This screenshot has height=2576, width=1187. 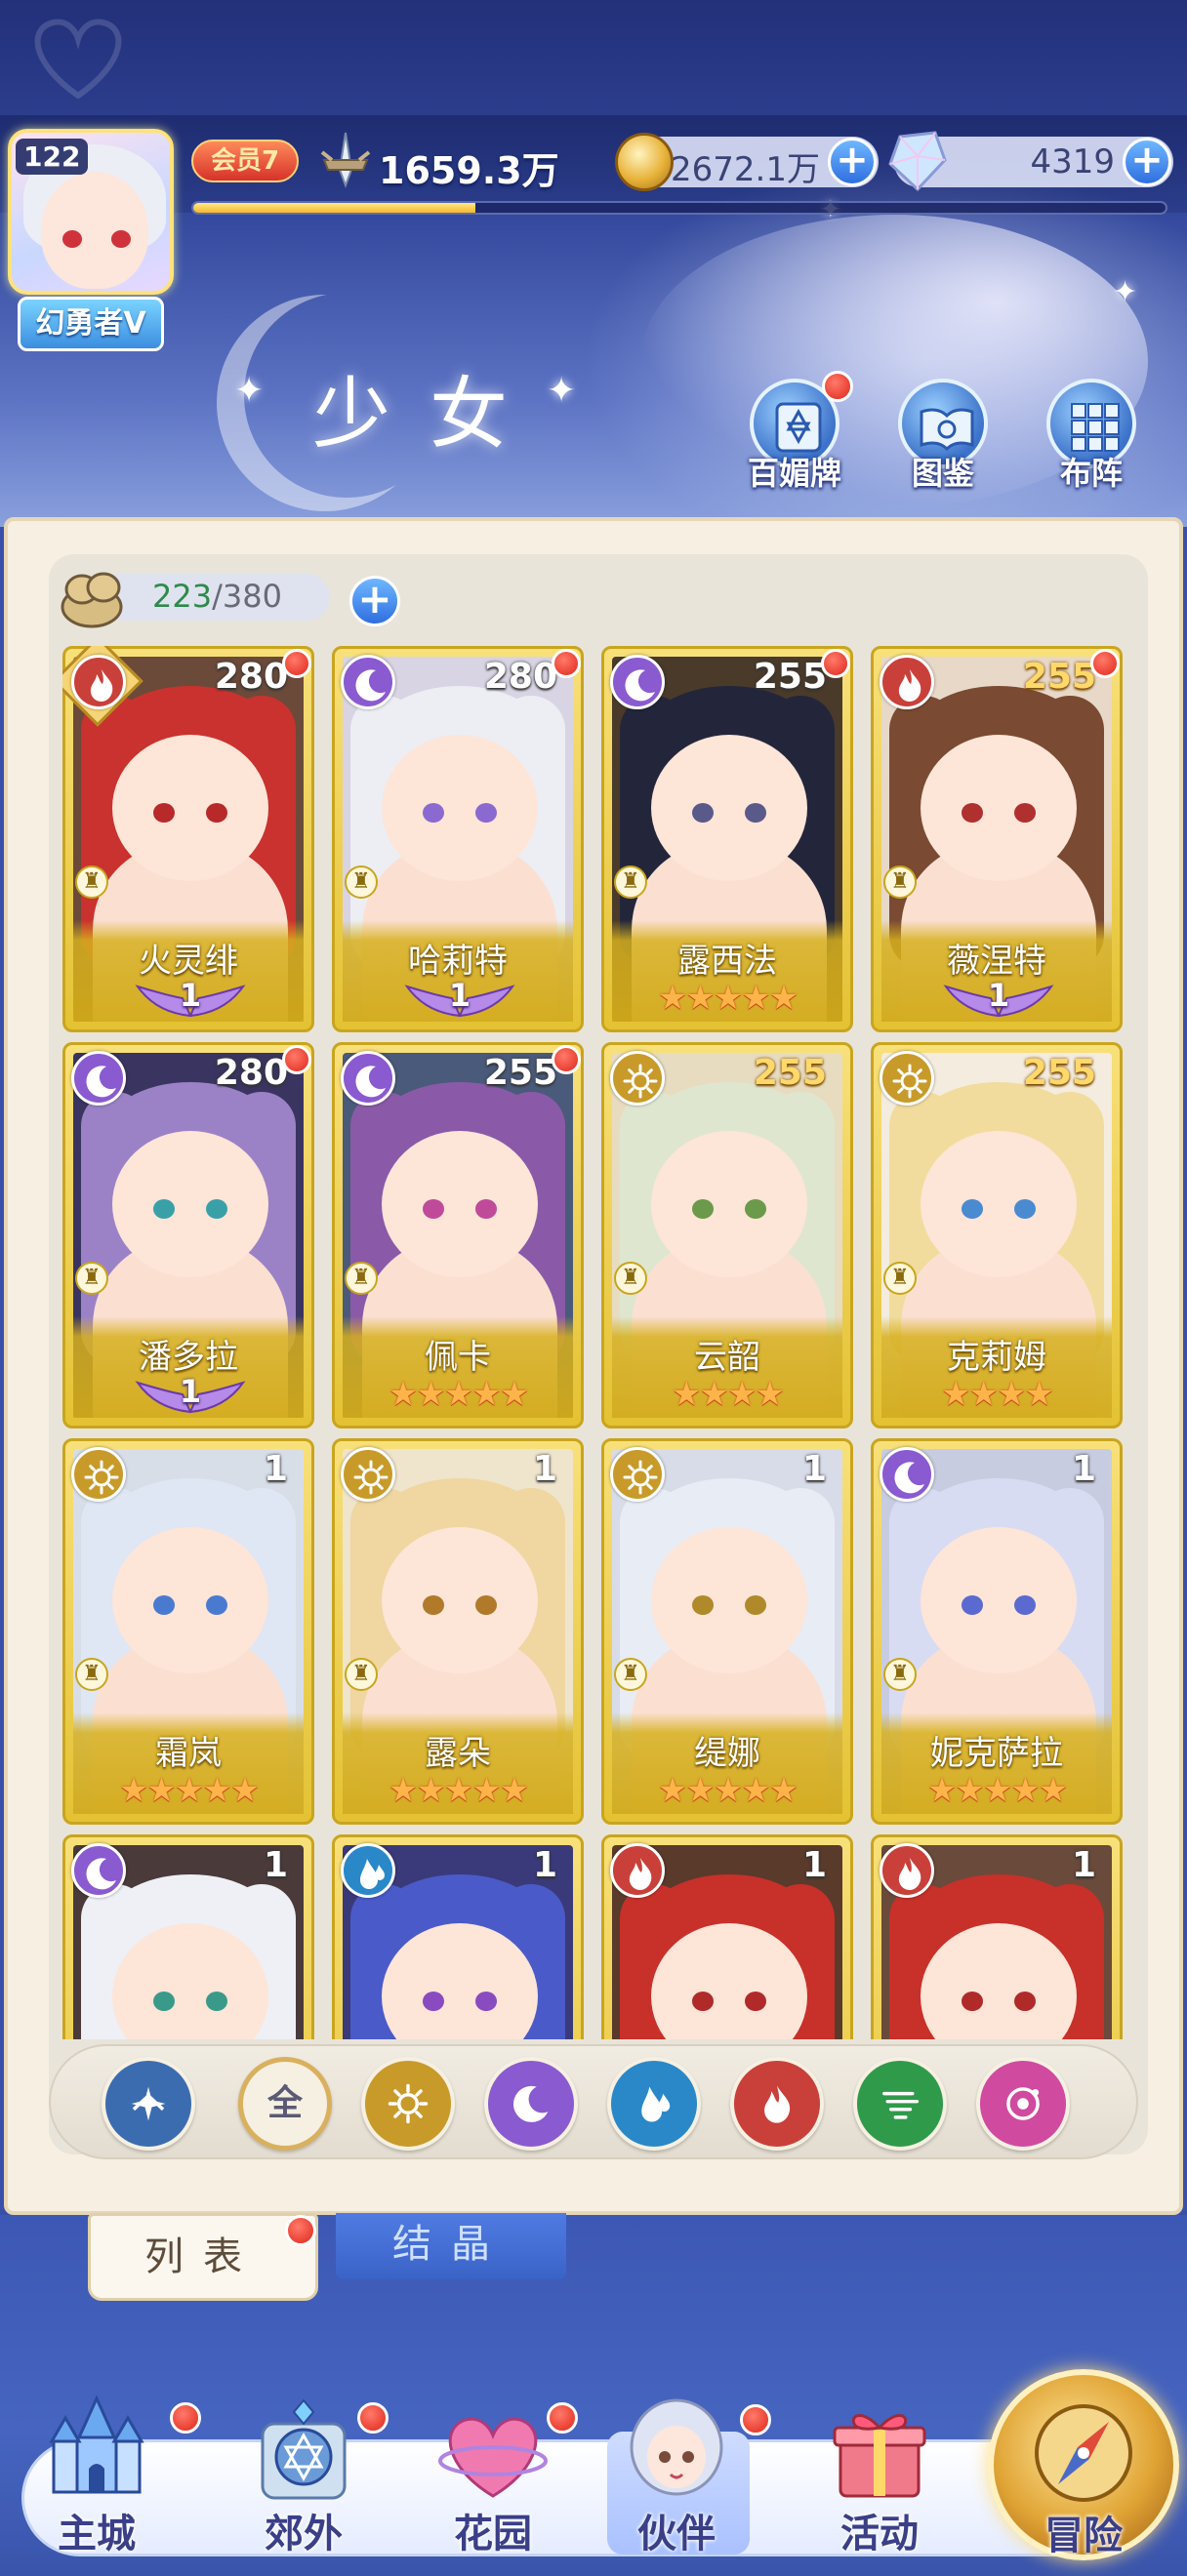 What do you see at coordinates (1072, 161) in the screenshot?
I see `gem-value: 4319` at bounding box center [1072, 161].